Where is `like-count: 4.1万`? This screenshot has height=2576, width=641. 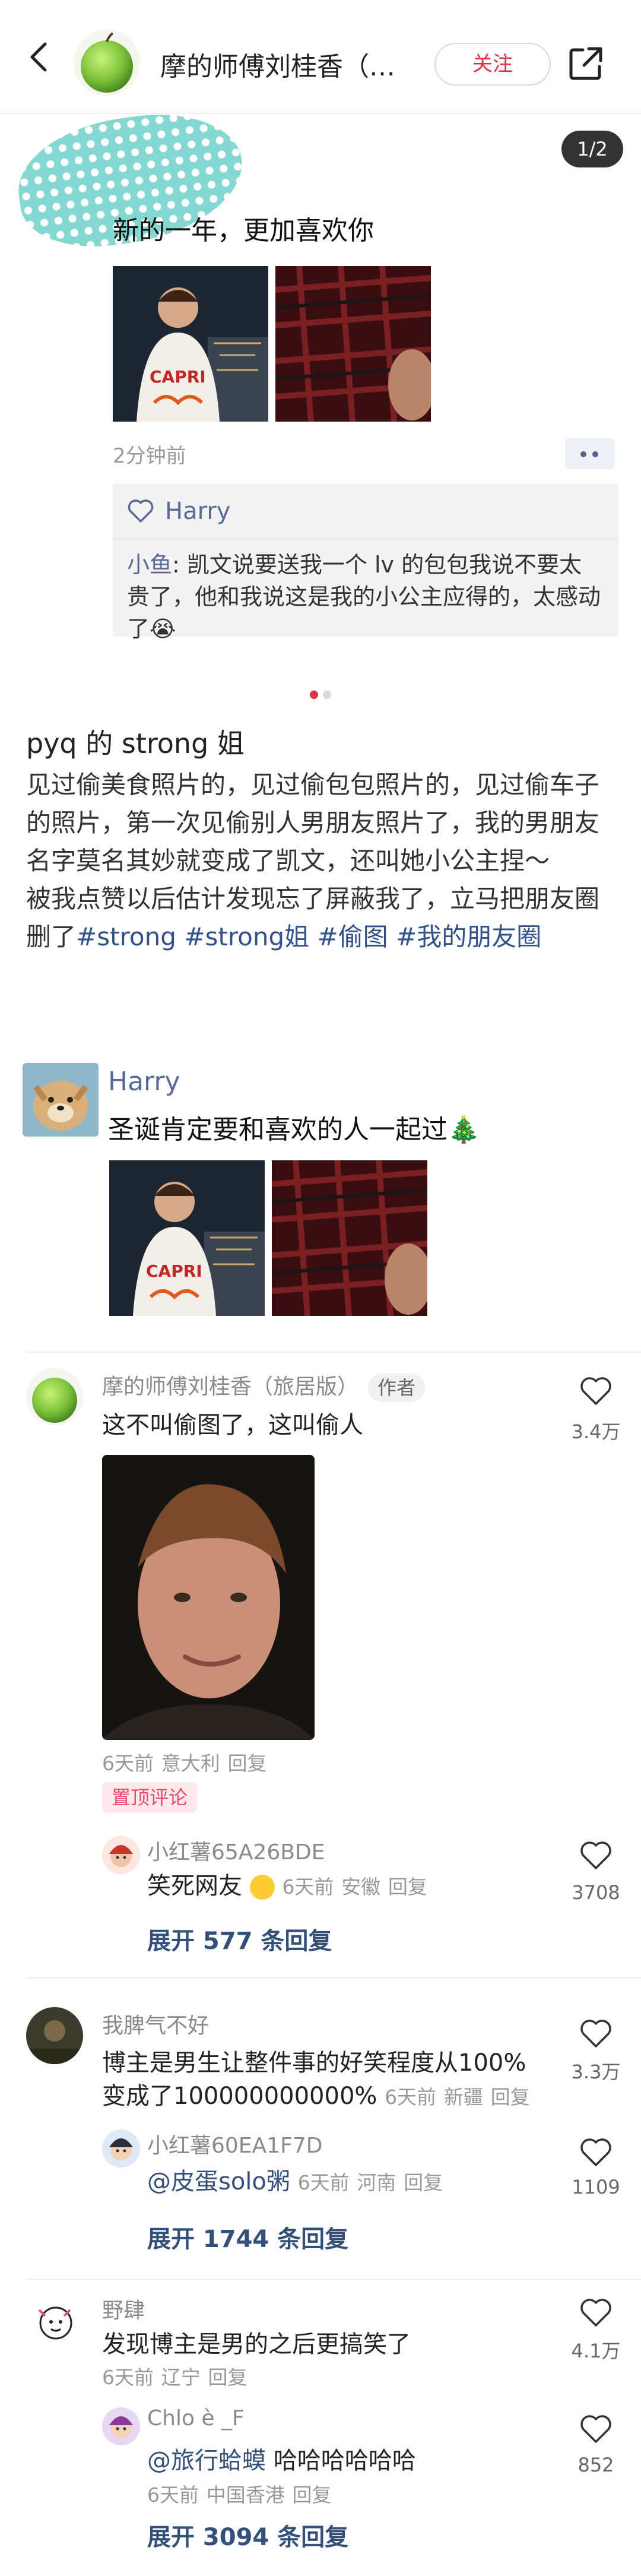
like-count: 4.1万 is located at coordinates (596, 2351).